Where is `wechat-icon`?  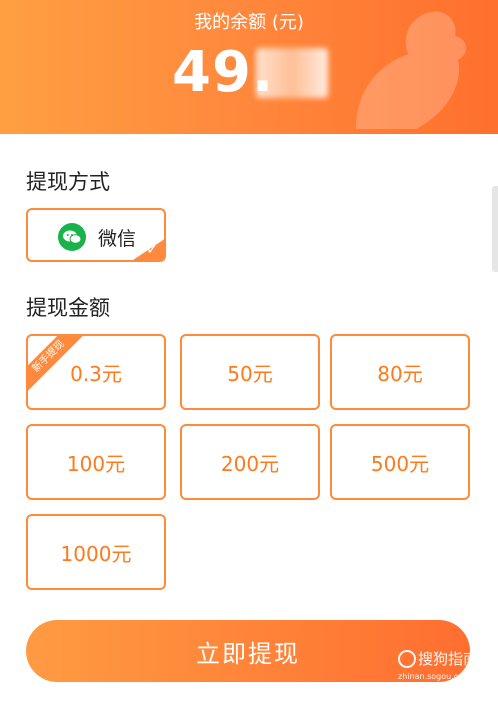 wechat-icon is located at coordinates (72, 237).